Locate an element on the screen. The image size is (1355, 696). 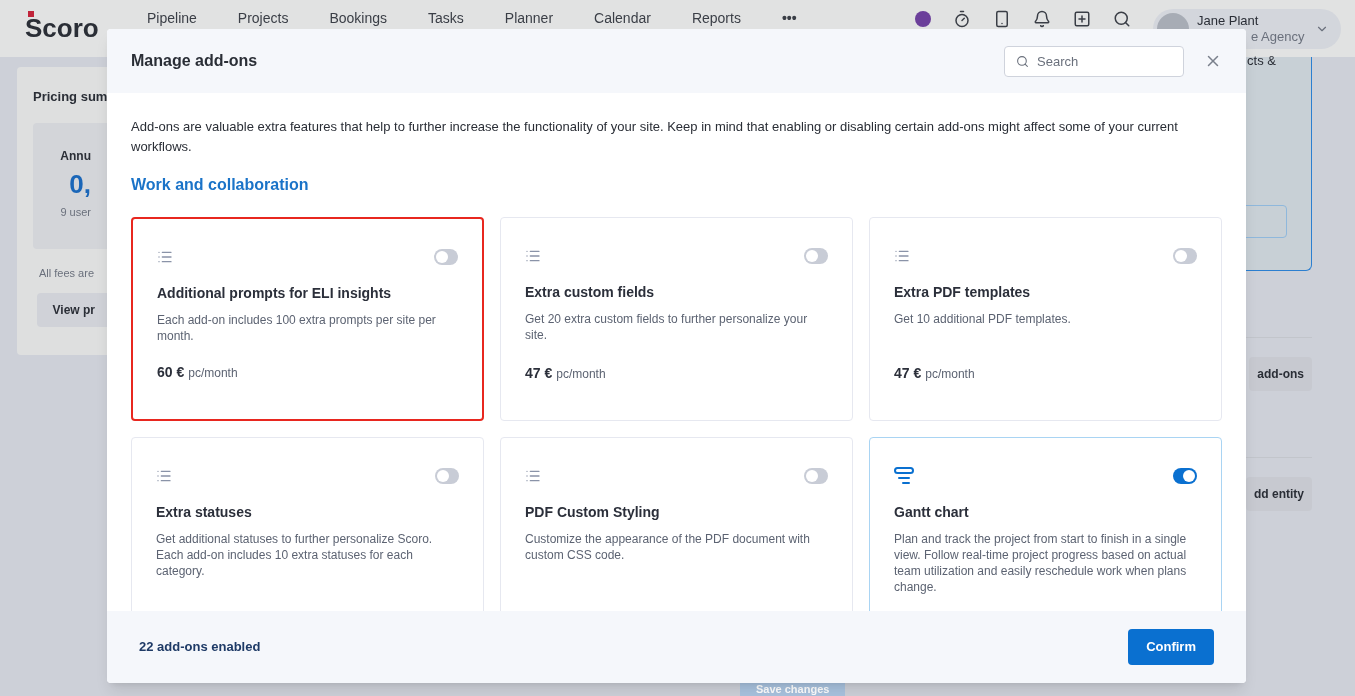
action-button: add-ons is located at coordinates (1280, 374).